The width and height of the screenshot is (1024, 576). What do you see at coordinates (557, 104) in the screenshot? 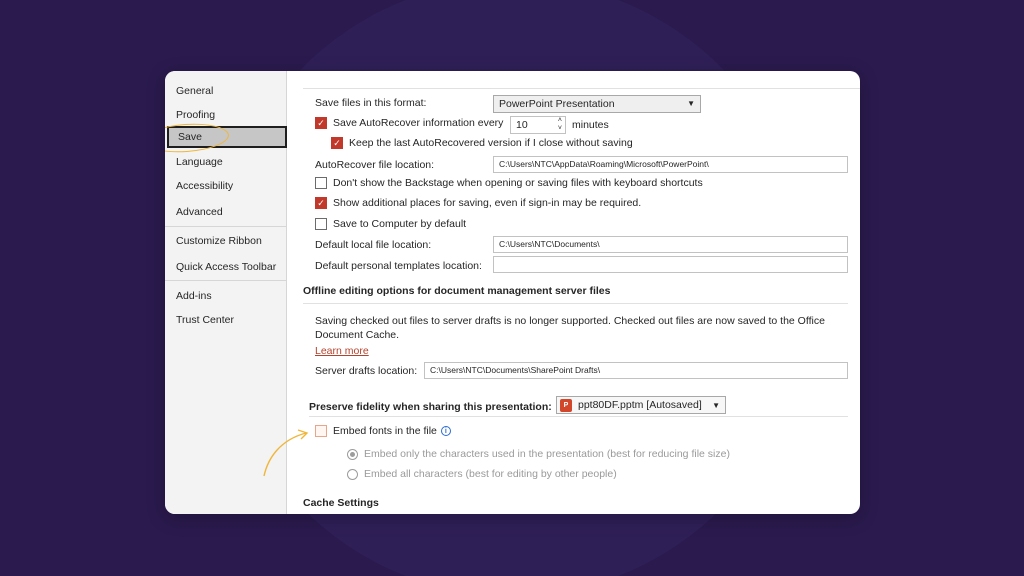
I see `format-dropdown-value: PowerPoint Presentation` at bounding box center [557, 104].